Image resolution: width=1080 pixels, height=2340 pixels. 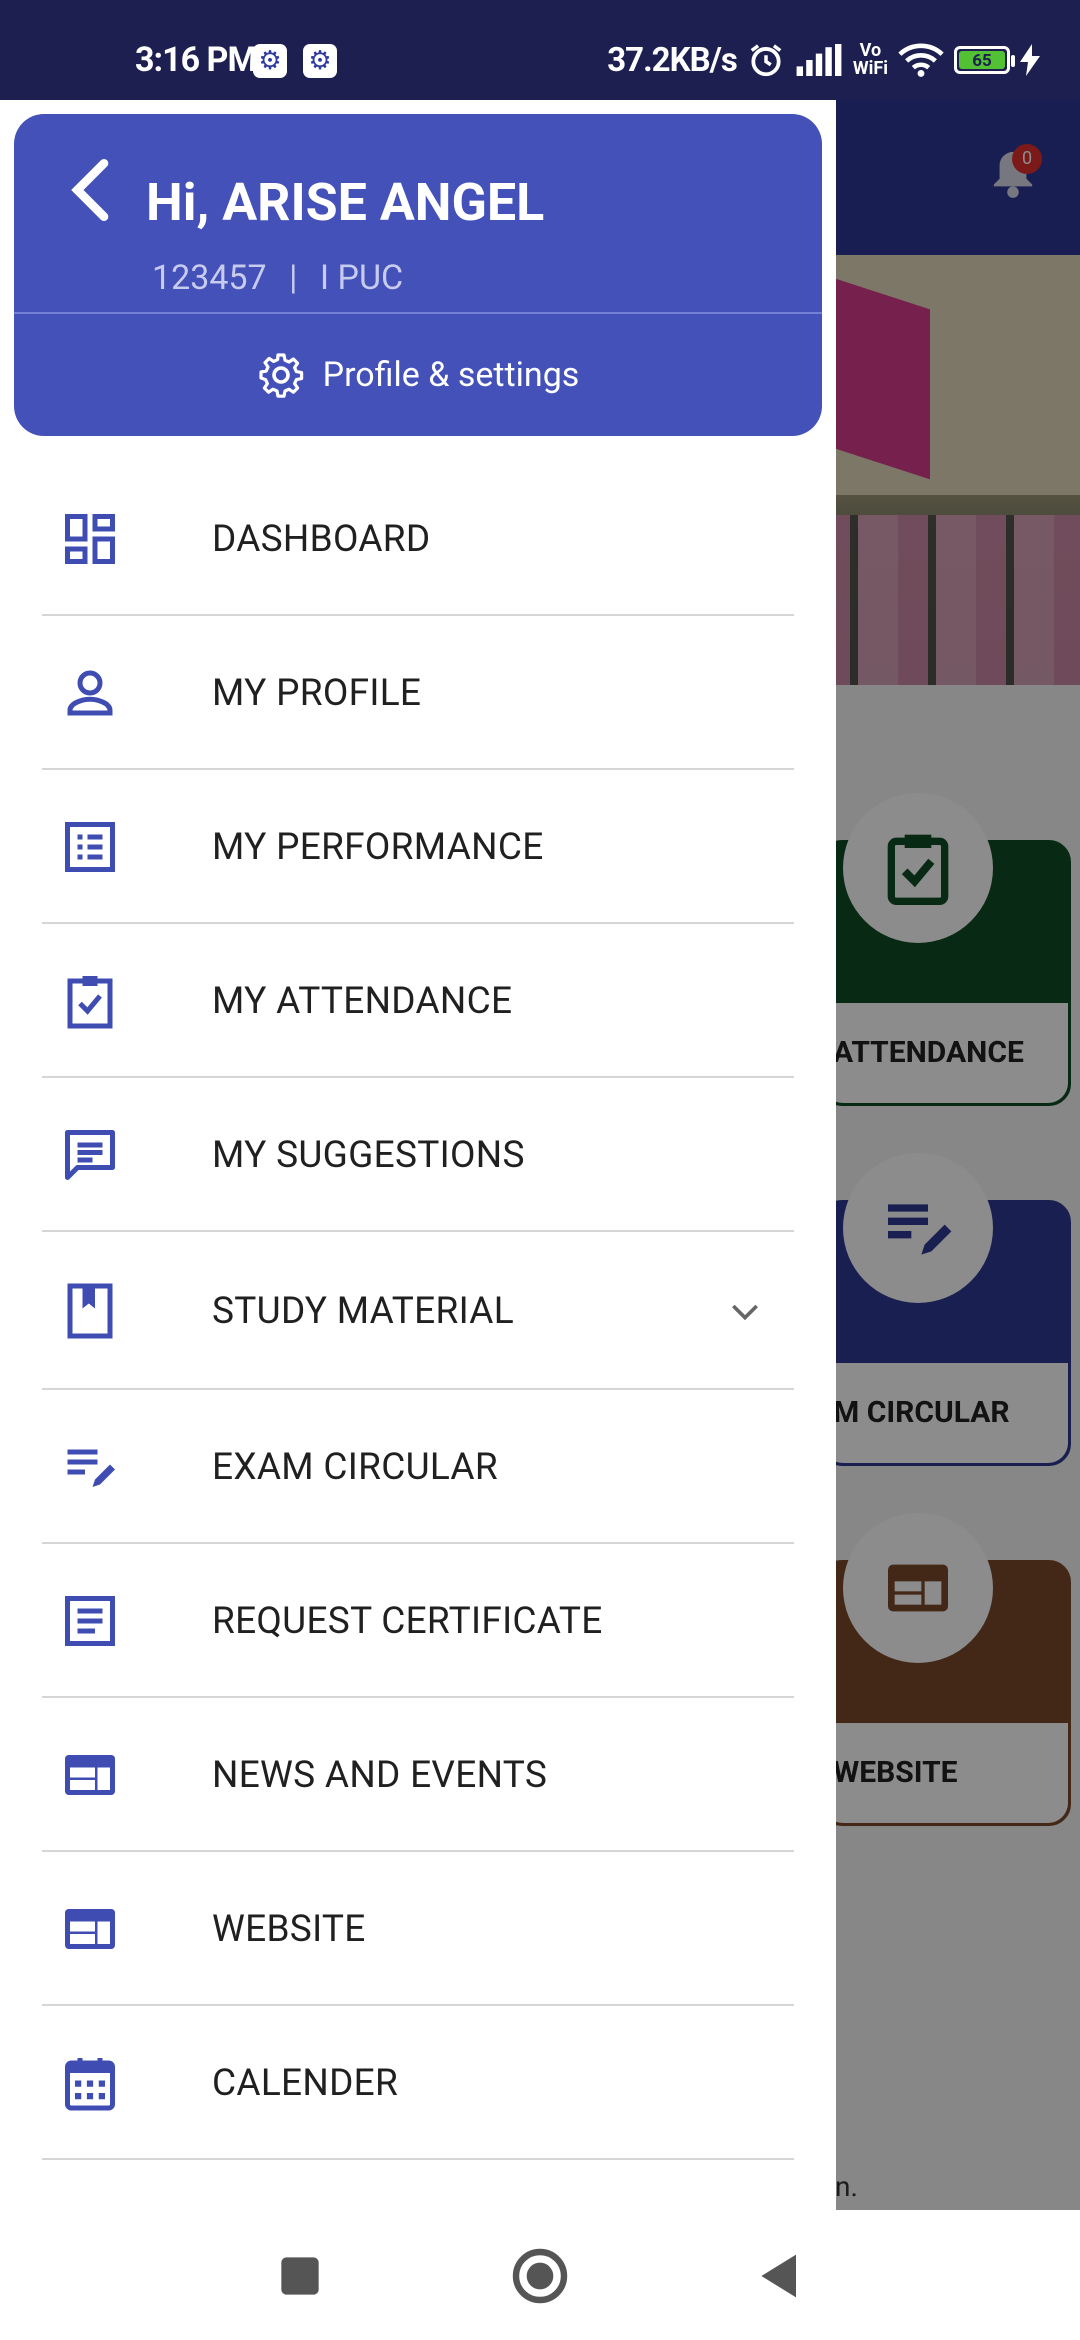 I want to click on chat-icon, so click(x=90, y=1155).